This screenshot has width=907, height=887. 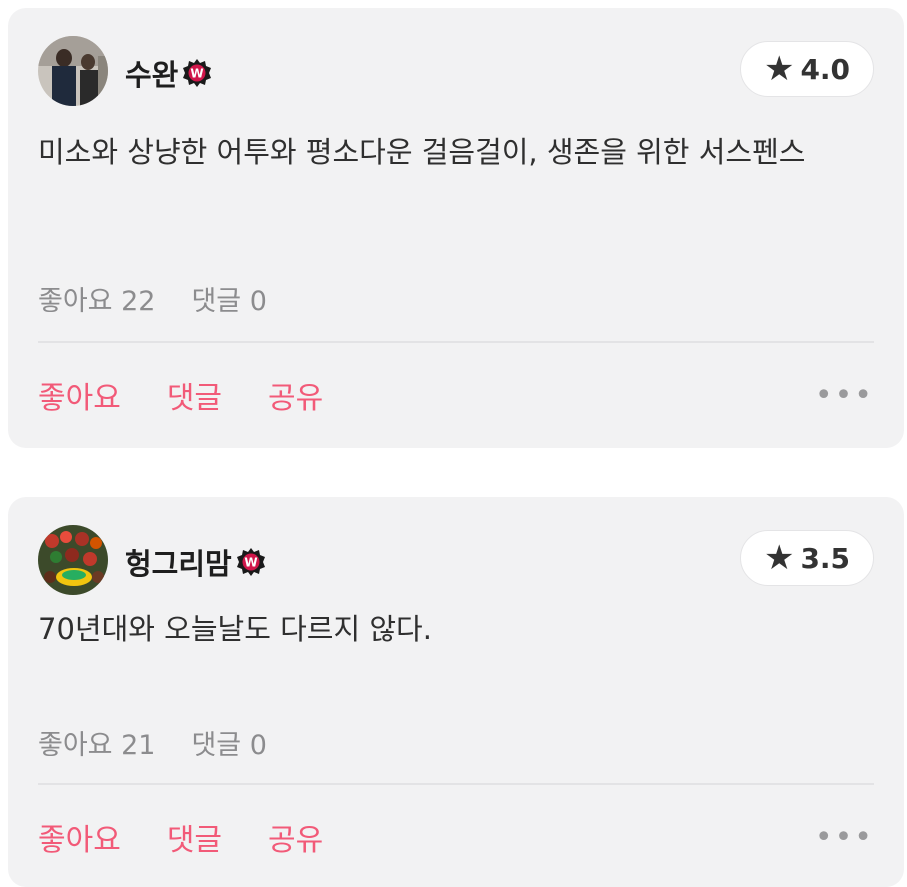 I want to click on rating-pill: ★ 3.5, so click(x=807, y=558).